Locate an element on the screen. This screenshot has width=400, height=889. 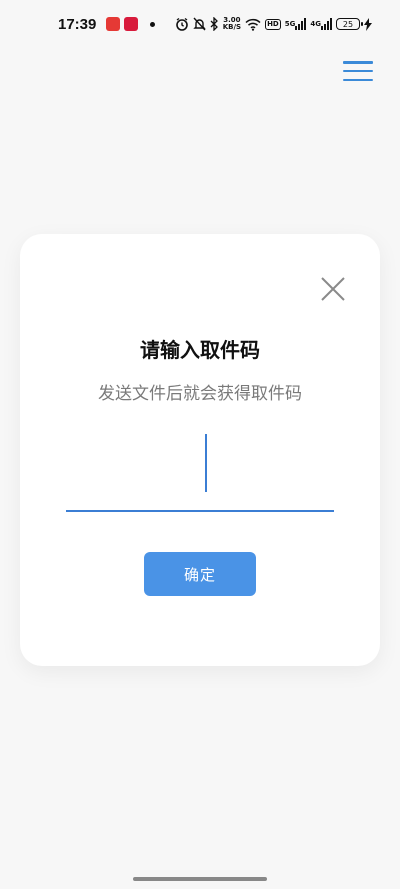
text-caret is located at coordinates (206, 463).